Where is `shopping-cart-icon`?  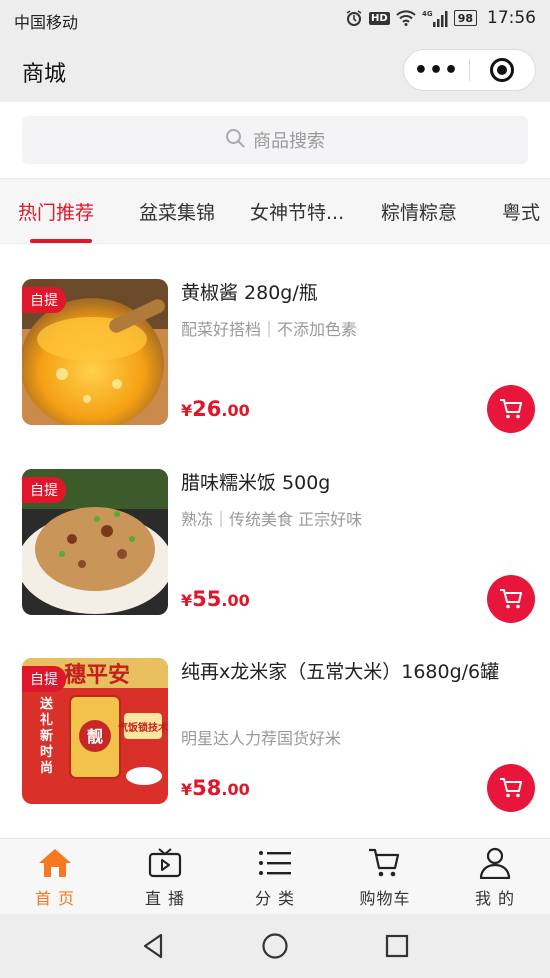 shopping-cart-icon is located at coordinates (384, 862).